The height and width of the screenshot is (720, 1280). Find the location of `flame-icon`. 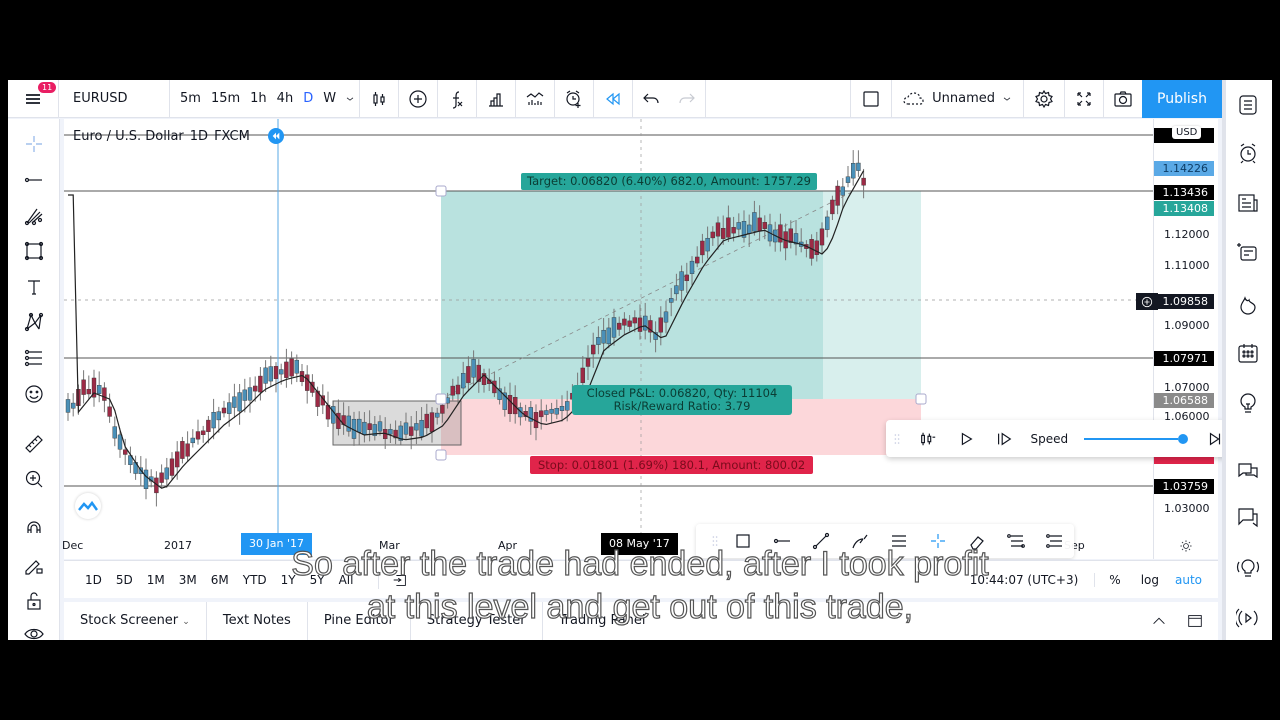

flame-icon is located at coordinates (1248, 305).